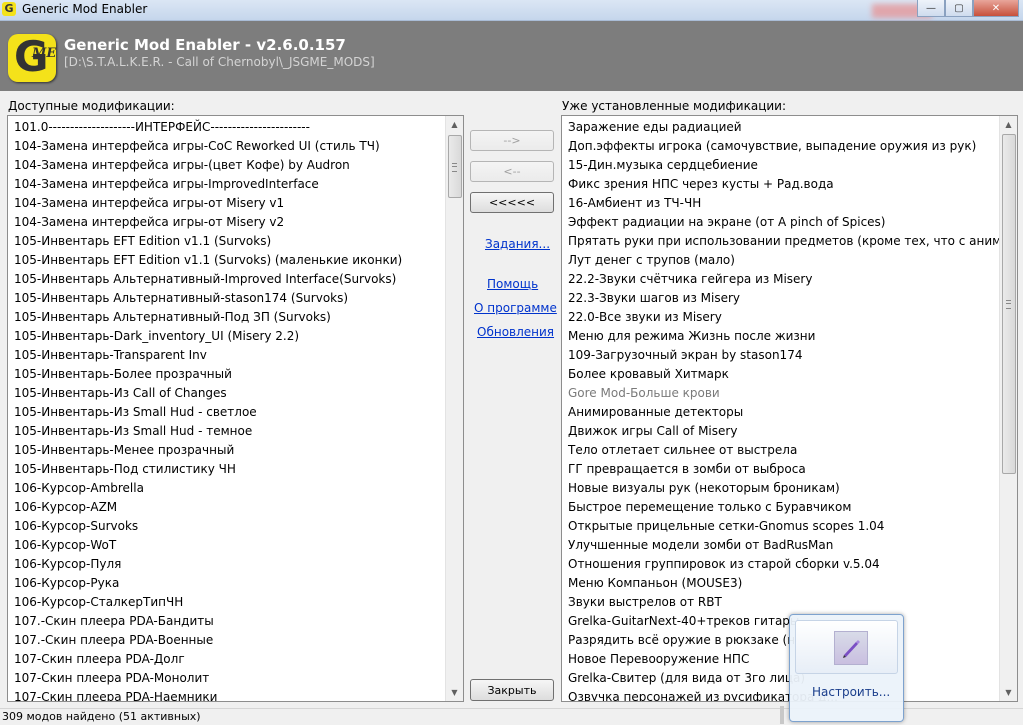  What do you see at coordinates (781, 678) in the screenshot?
I see `installed-mod-item: Grelka-Свитер (для вида от 3го лица)` at bounding box center [781, 678].